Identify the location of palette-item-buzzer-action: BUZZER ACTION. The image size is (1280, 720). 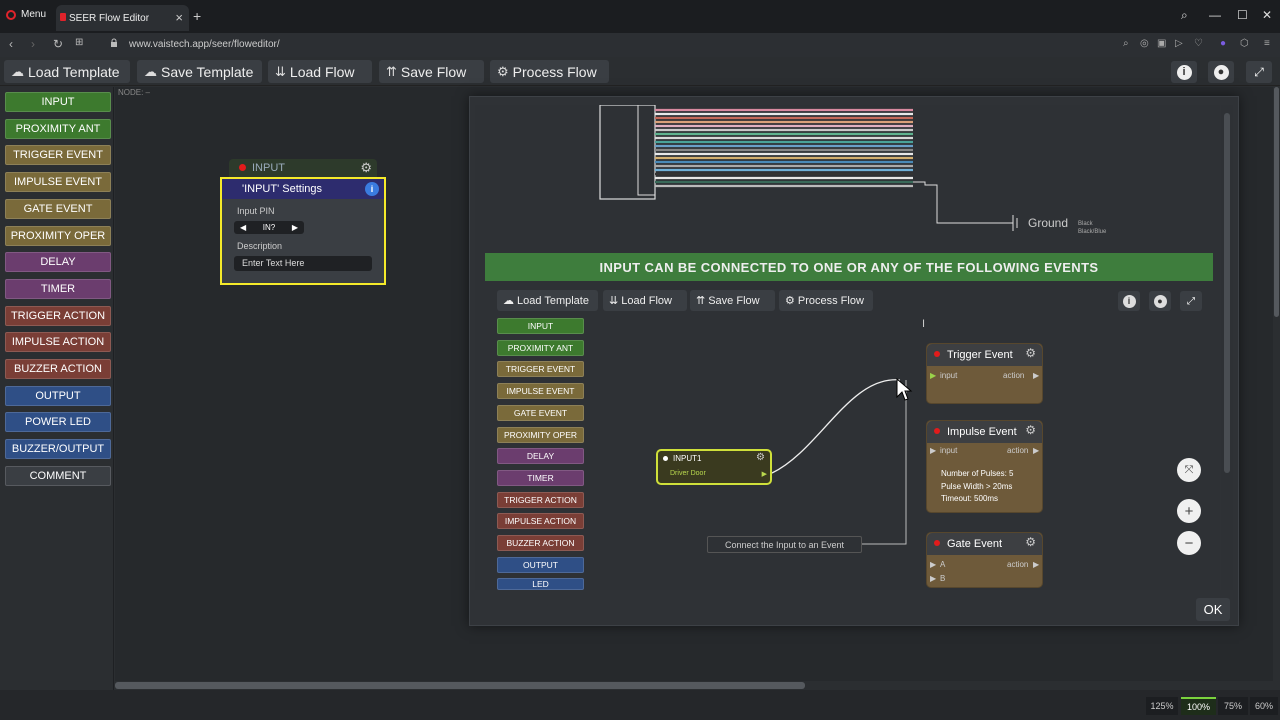
(58, 369).